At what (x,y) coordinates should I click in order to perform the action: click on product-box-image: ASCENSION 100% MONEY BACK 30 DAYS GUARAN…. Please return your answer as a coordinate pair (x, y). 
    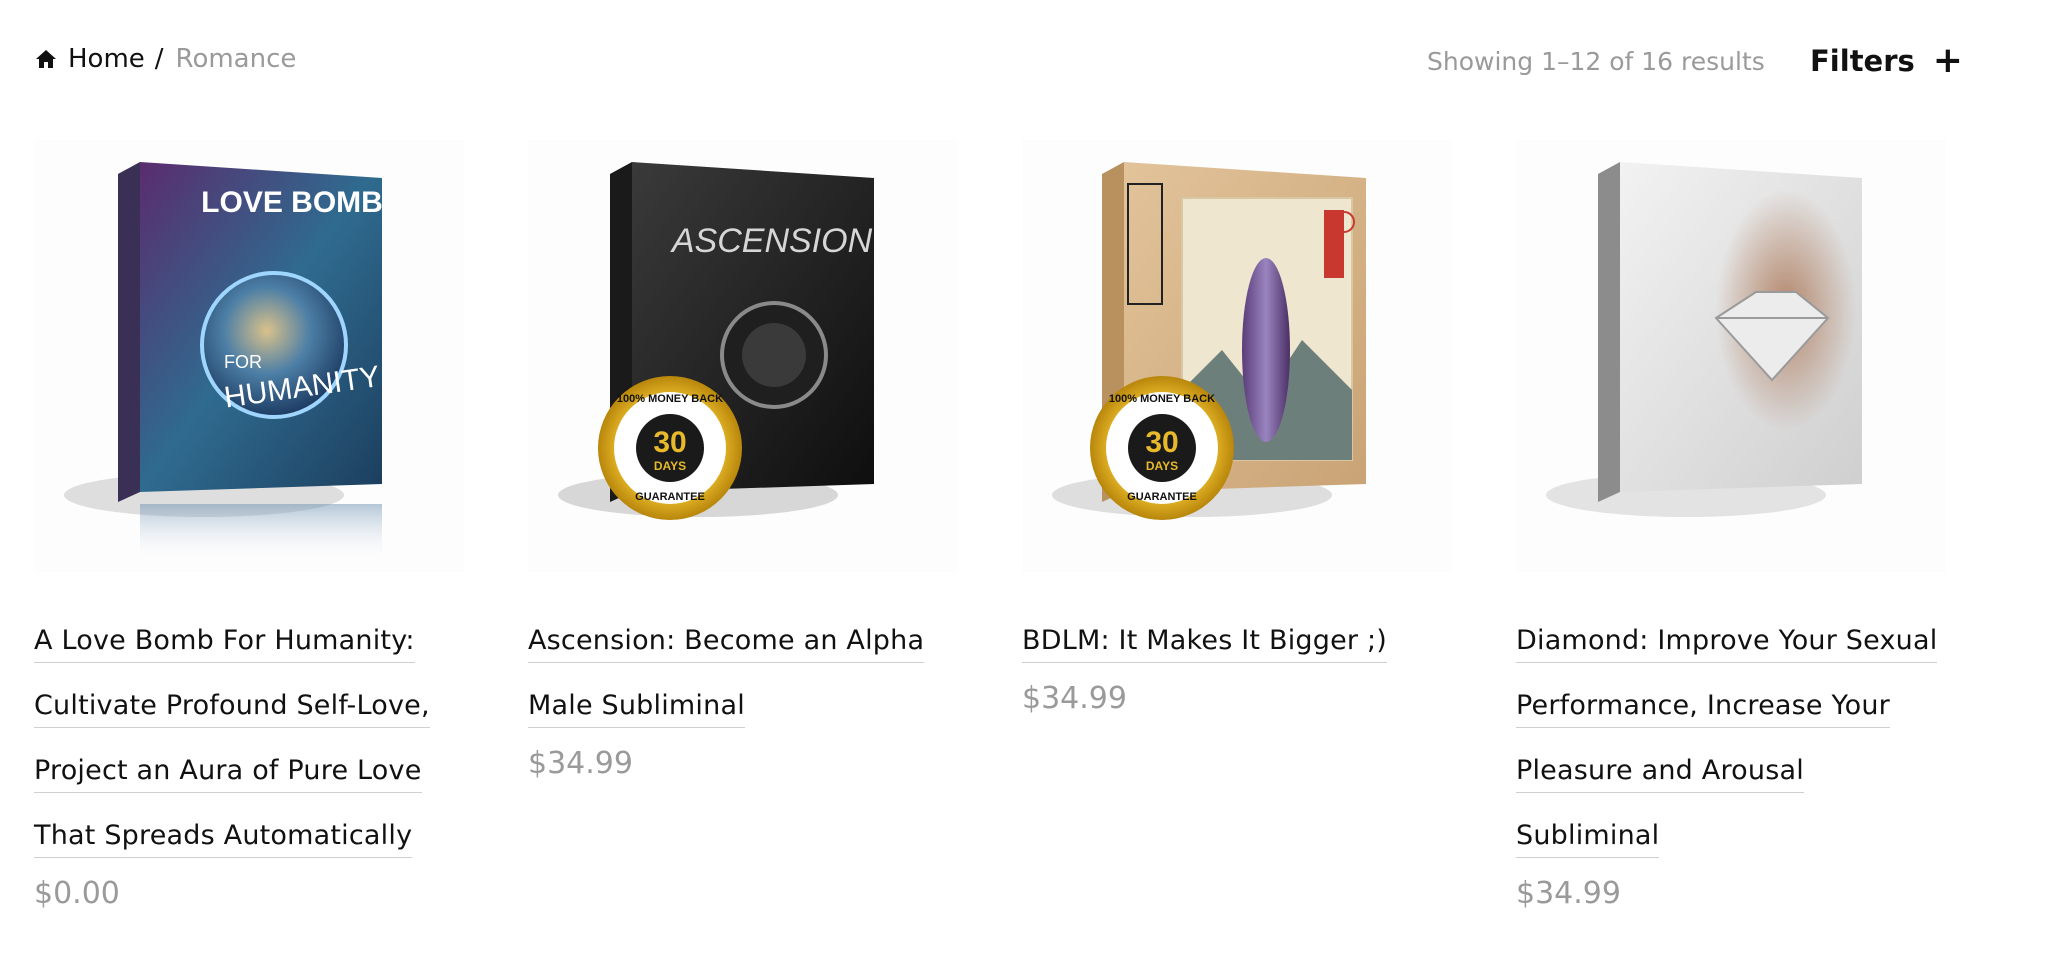
    Looking at the image, I should click on (716, 341).